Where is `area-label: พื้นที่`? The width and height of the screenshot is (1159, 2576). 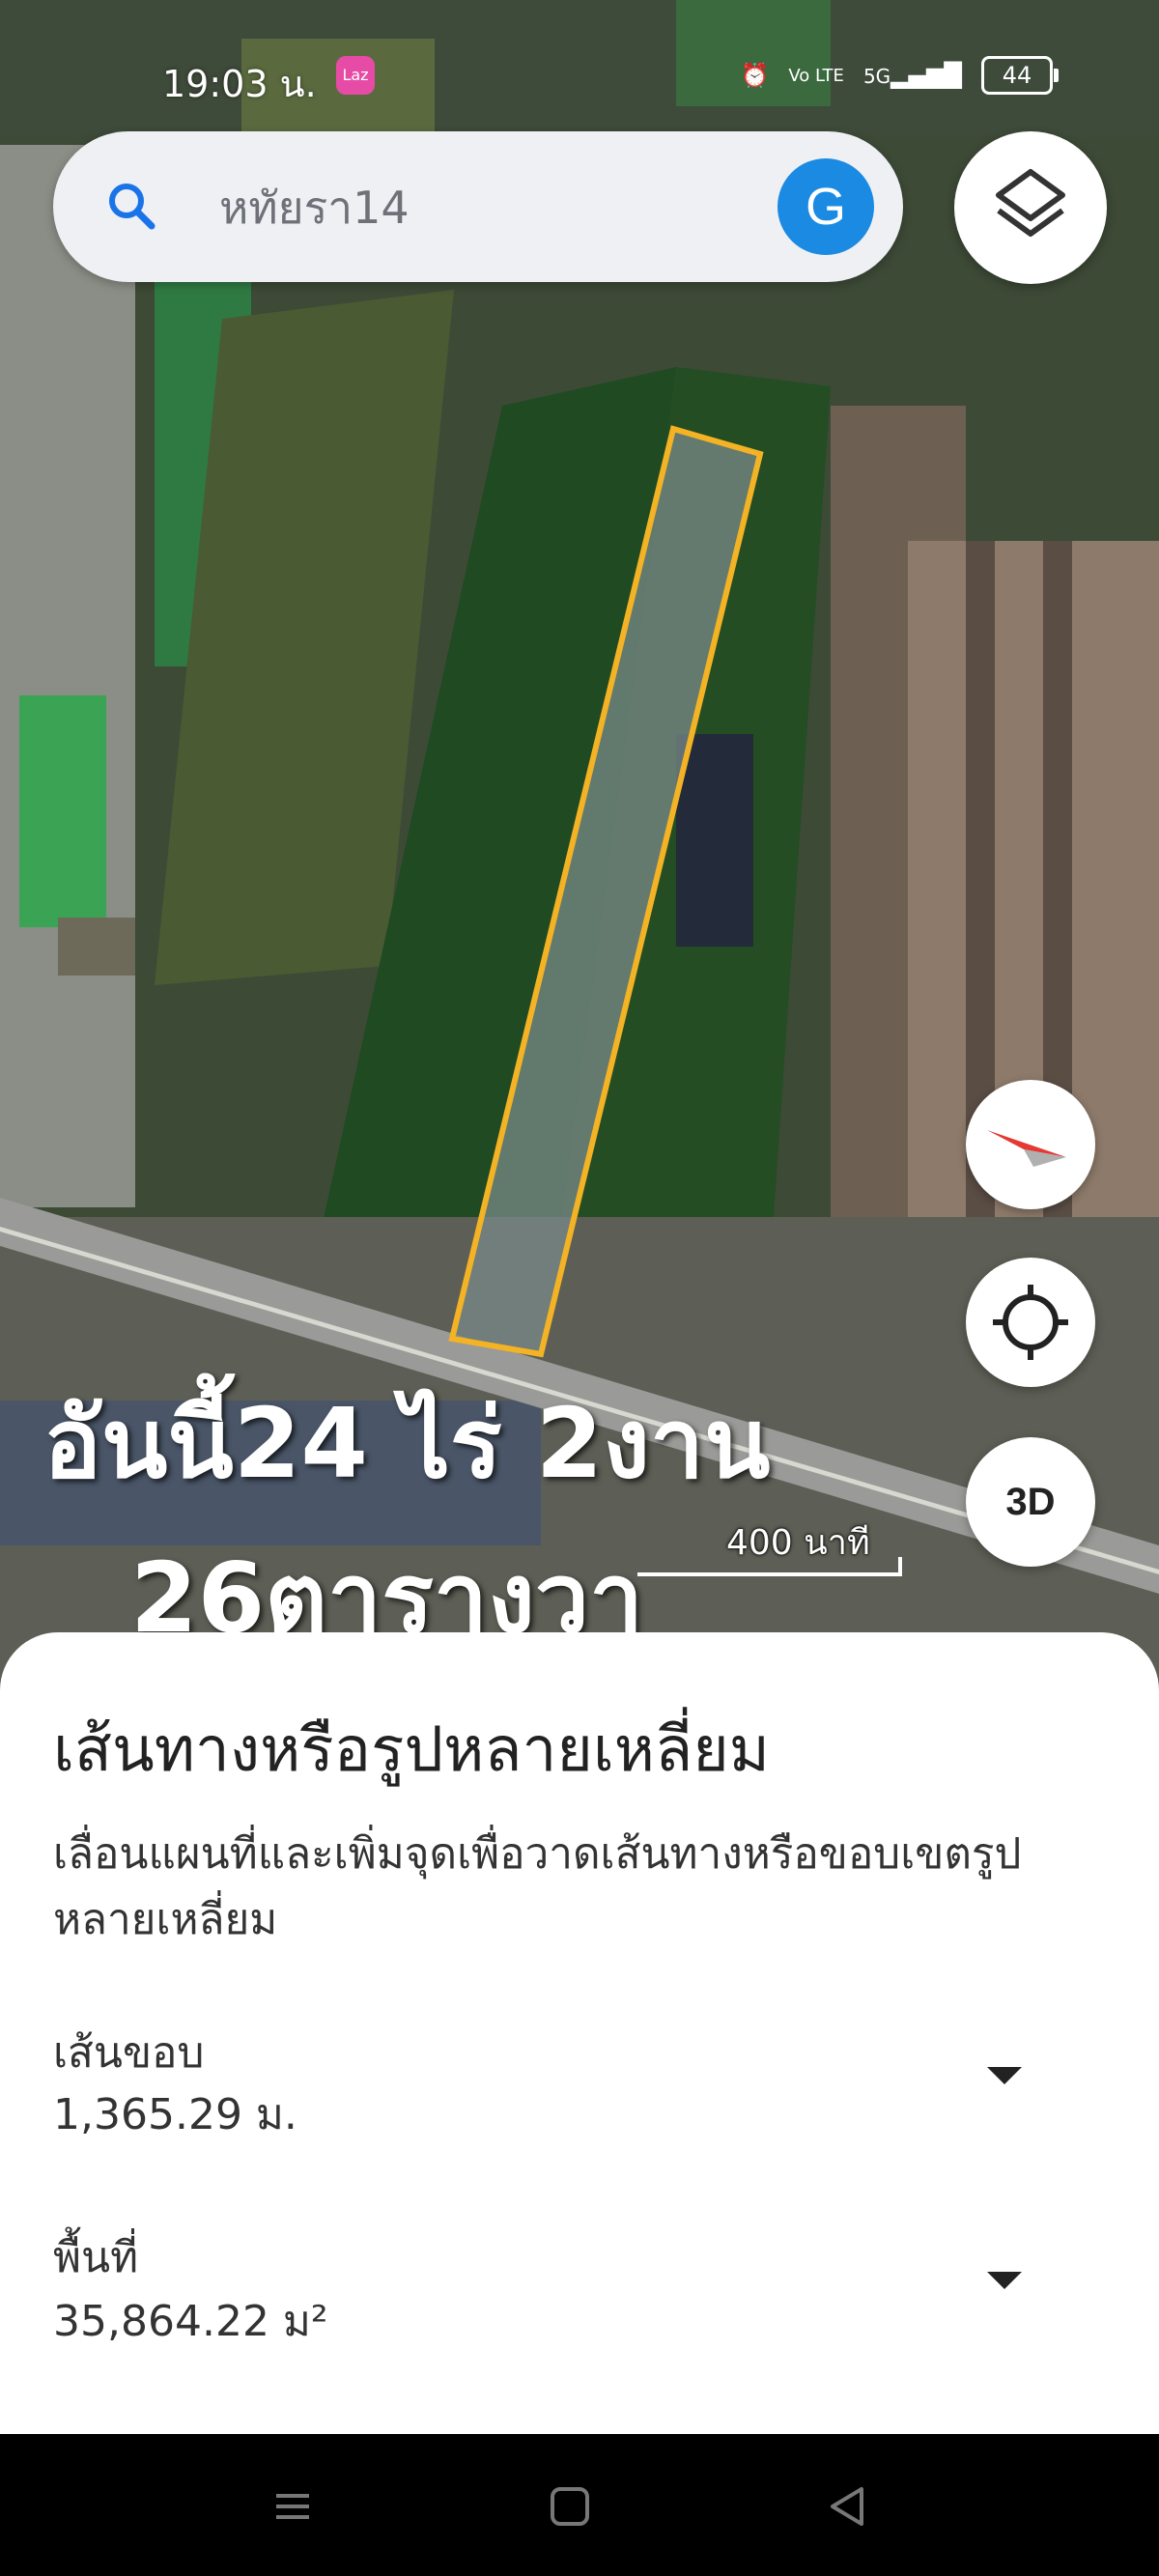
area-label: พื้นที่ is located at coordinates (96, 2257).